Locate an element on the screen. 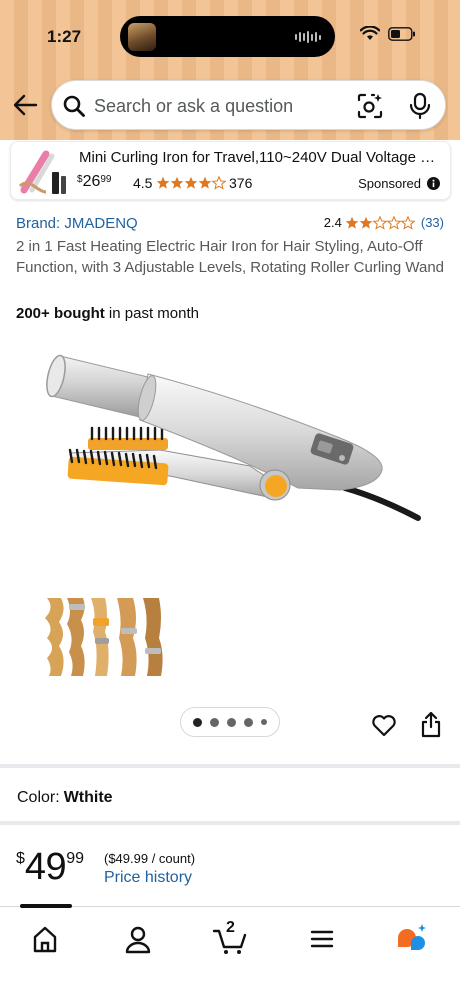  search-bar is located at coordinates (248, 105).